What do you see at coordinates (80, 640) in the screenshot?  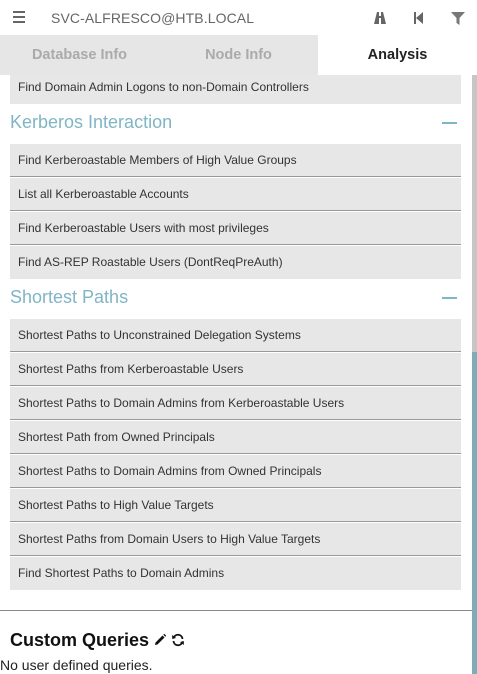 I see `custom-queries-title: Custom Queries` at bounding box center [80, 640].